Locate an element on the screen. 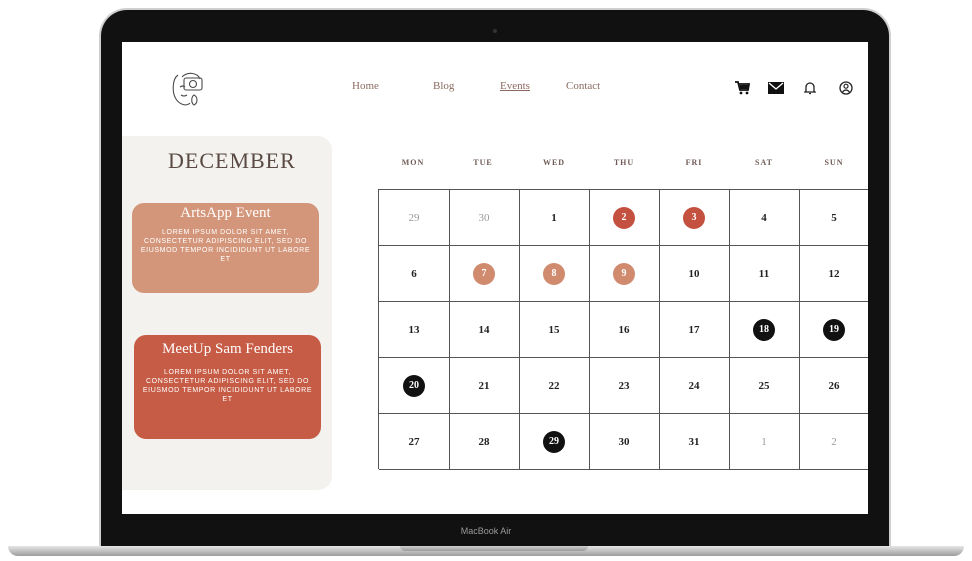 Image resolution: width=972 pixels, height=561 pixels. day-cell: 26 is located at coordinates (833, 386).